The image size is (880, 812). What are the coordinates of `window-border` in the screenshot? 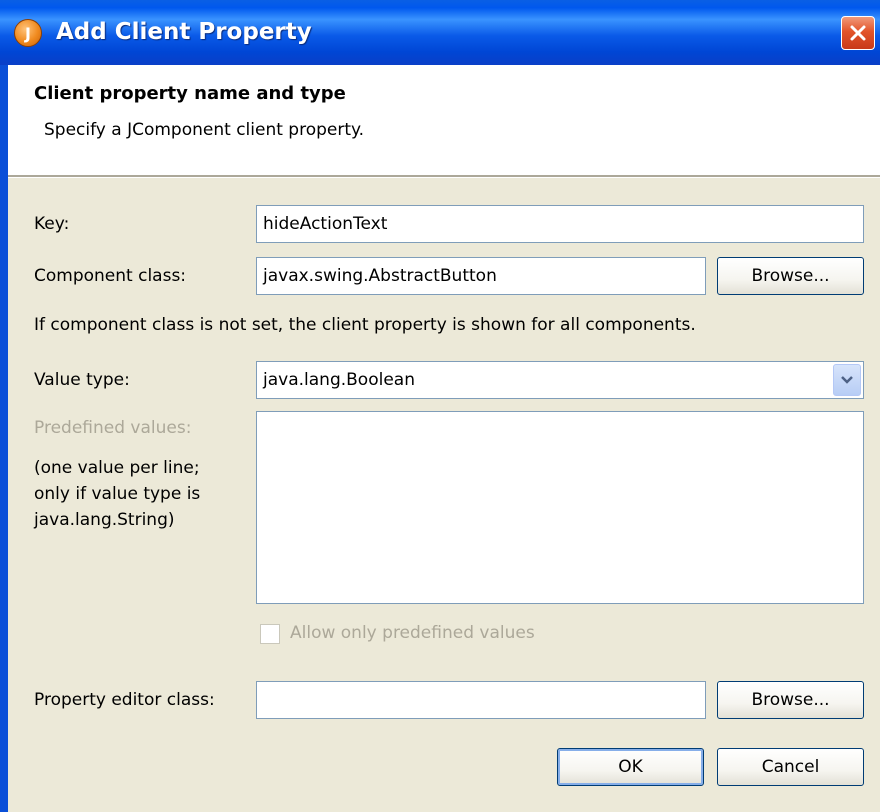 It's located at (4, 438).